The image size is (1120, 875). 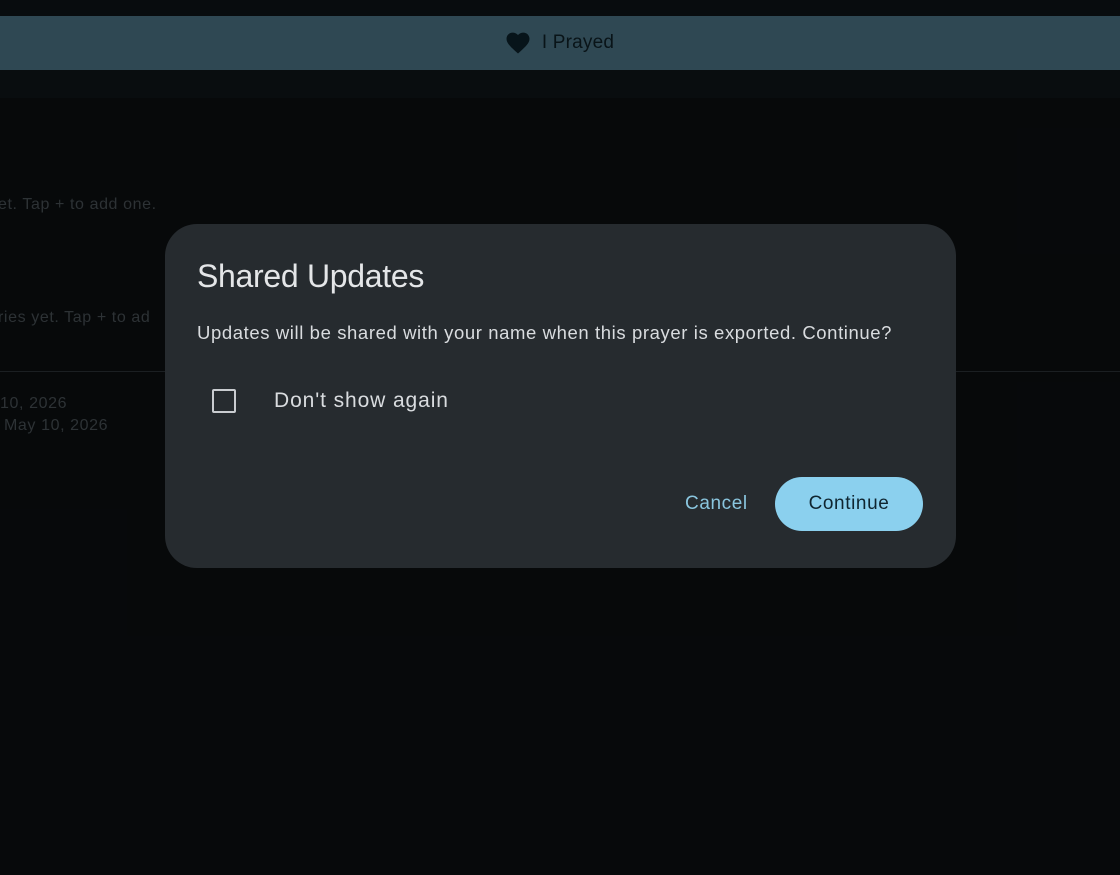 I want to click on cancel-button: Cancel, so click(x=716, y=504).